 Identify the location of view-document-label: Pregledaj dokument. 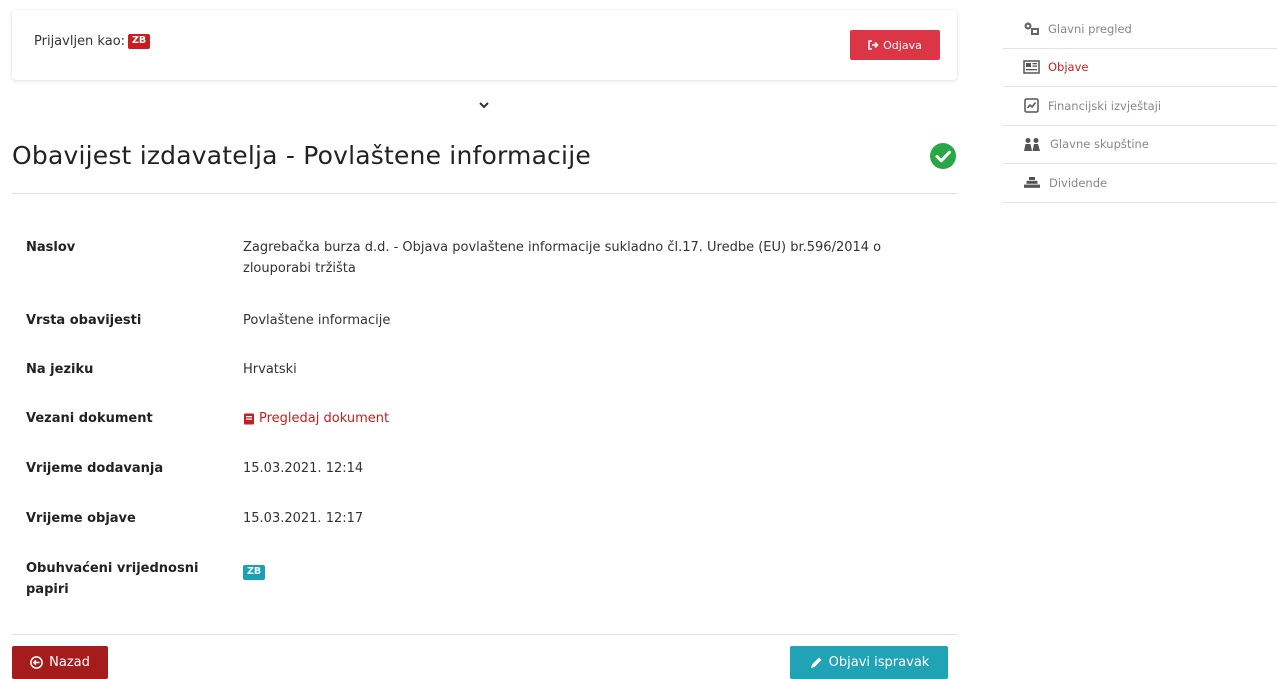
(324, 418).